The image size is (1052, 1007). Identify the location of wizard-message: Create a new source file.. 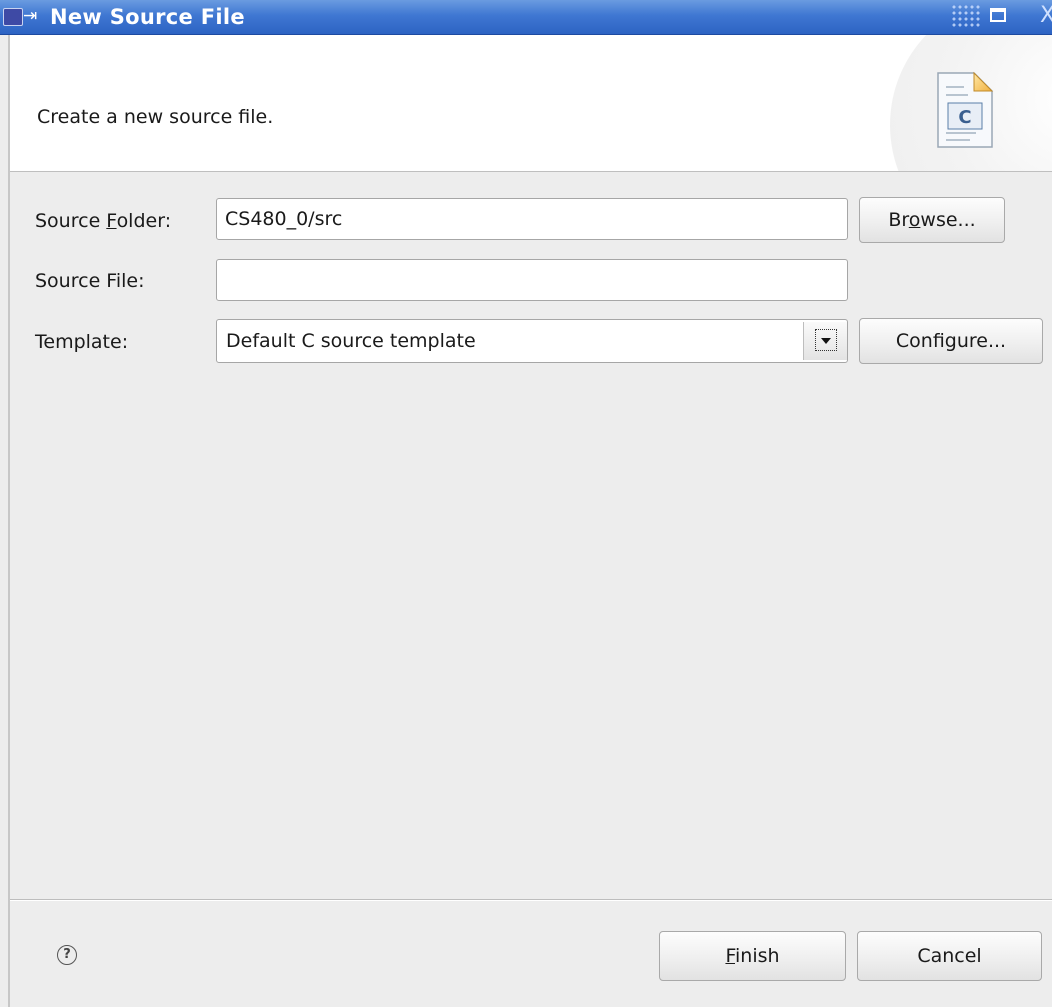
(155, 117).